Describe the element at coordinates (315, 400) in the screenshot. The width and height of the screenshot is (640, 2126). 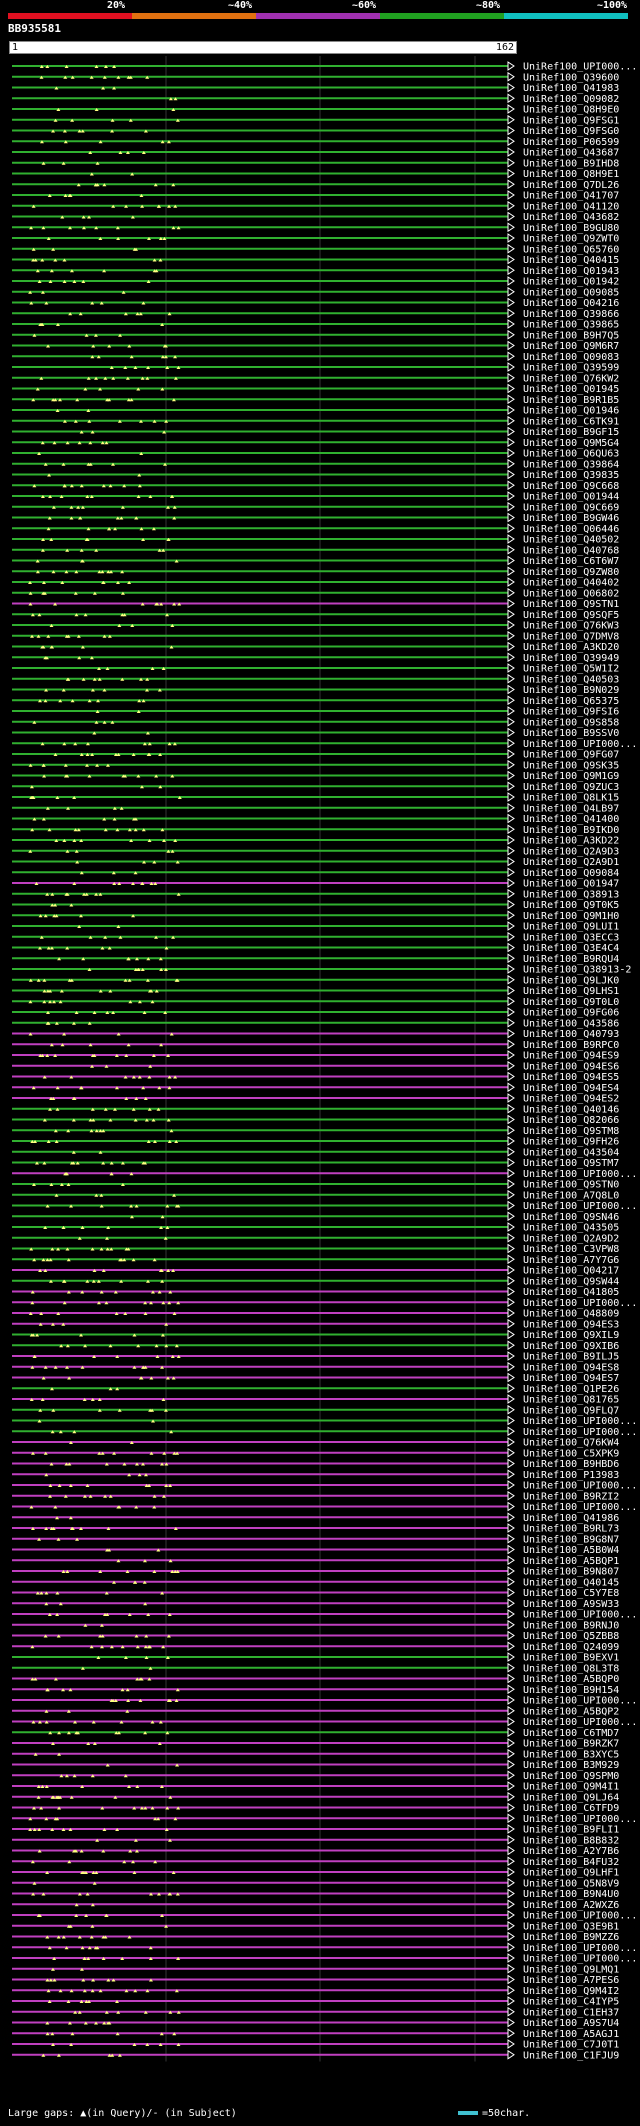
I see `hit-row: UniRef100_B9R1B5` at that location.